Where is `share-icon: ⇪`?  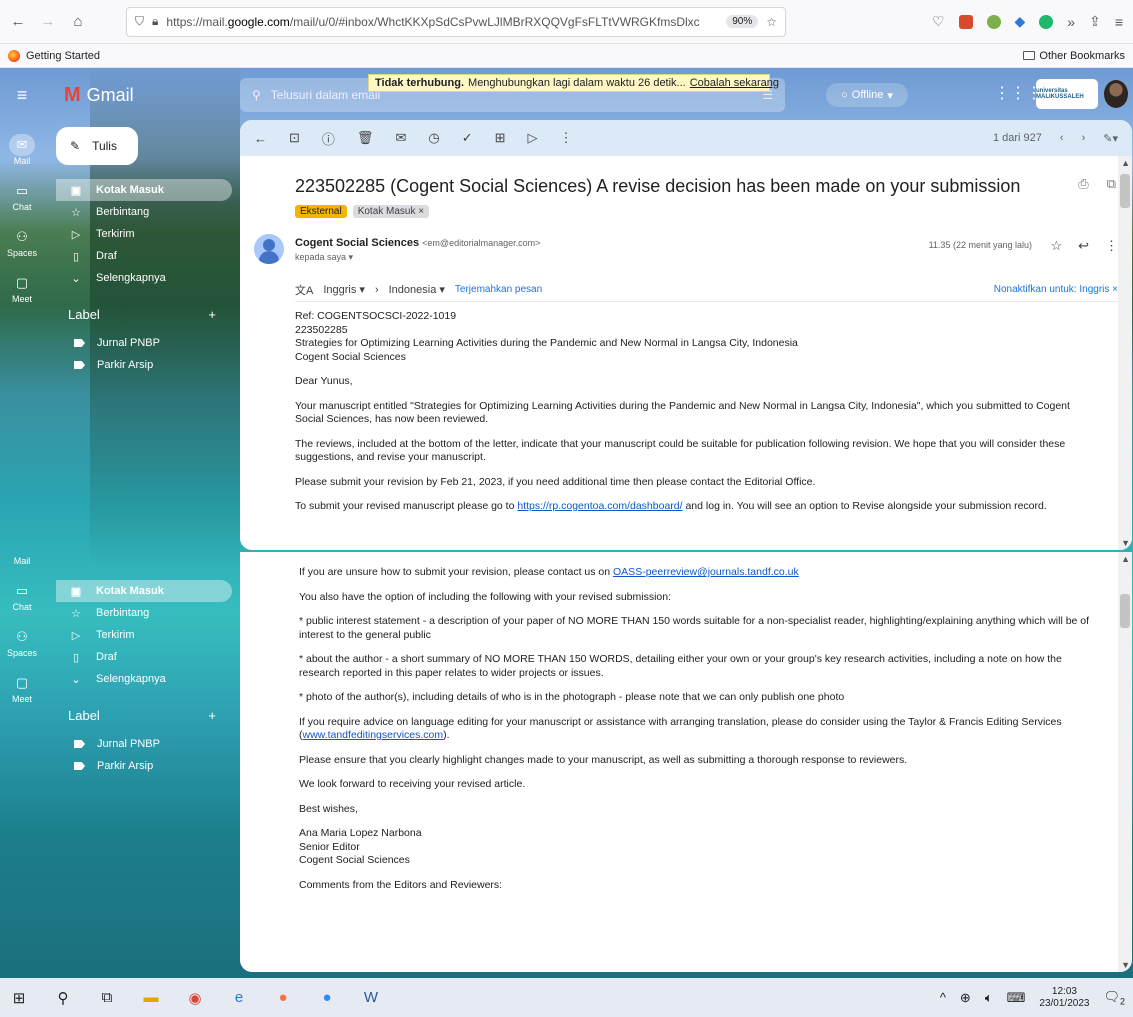
share-icon: ⇪ is located at coordinates (1095, 21).